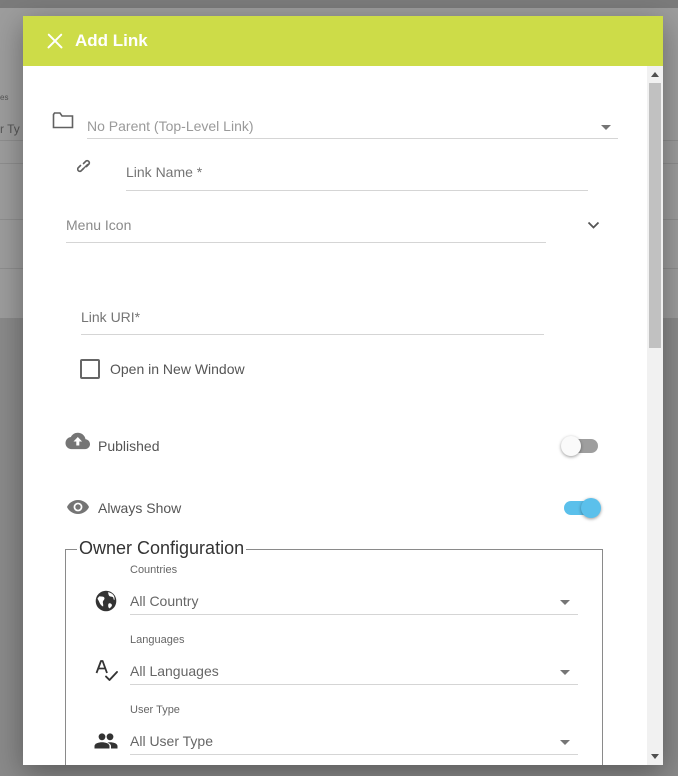 The image size is (678, 776). I want to click on scroll-down-icon, so click(655, 756).